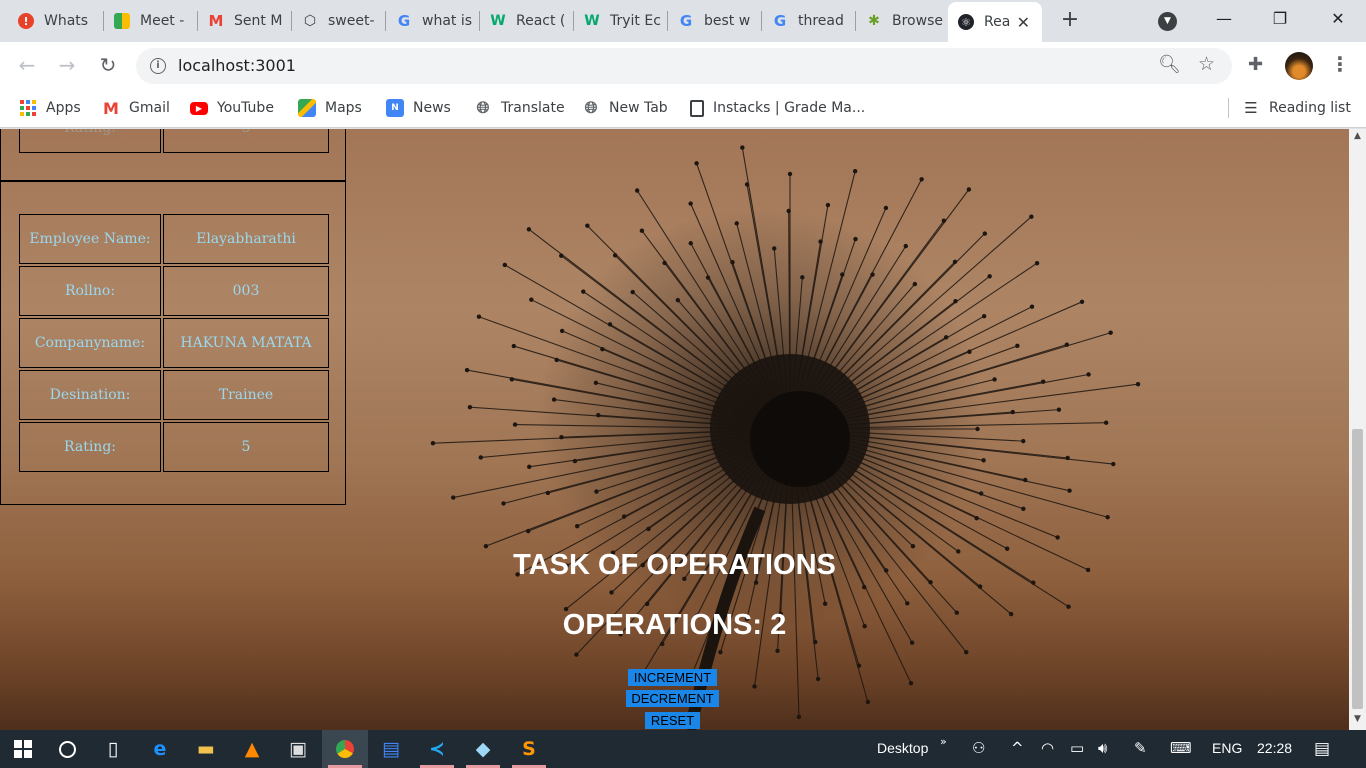 The image size is (1366, 768). I want to click on tab-google-search-3: G thread, so click(809, 21).